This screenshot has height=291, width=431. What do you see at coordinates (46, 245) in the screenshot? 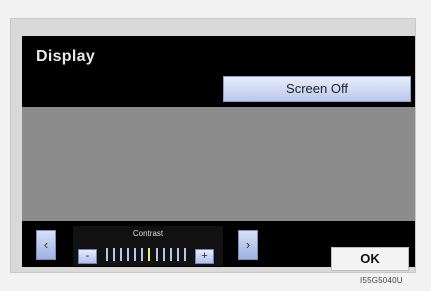
I see `previous-button: ‹` at bounding box center [46, 245].